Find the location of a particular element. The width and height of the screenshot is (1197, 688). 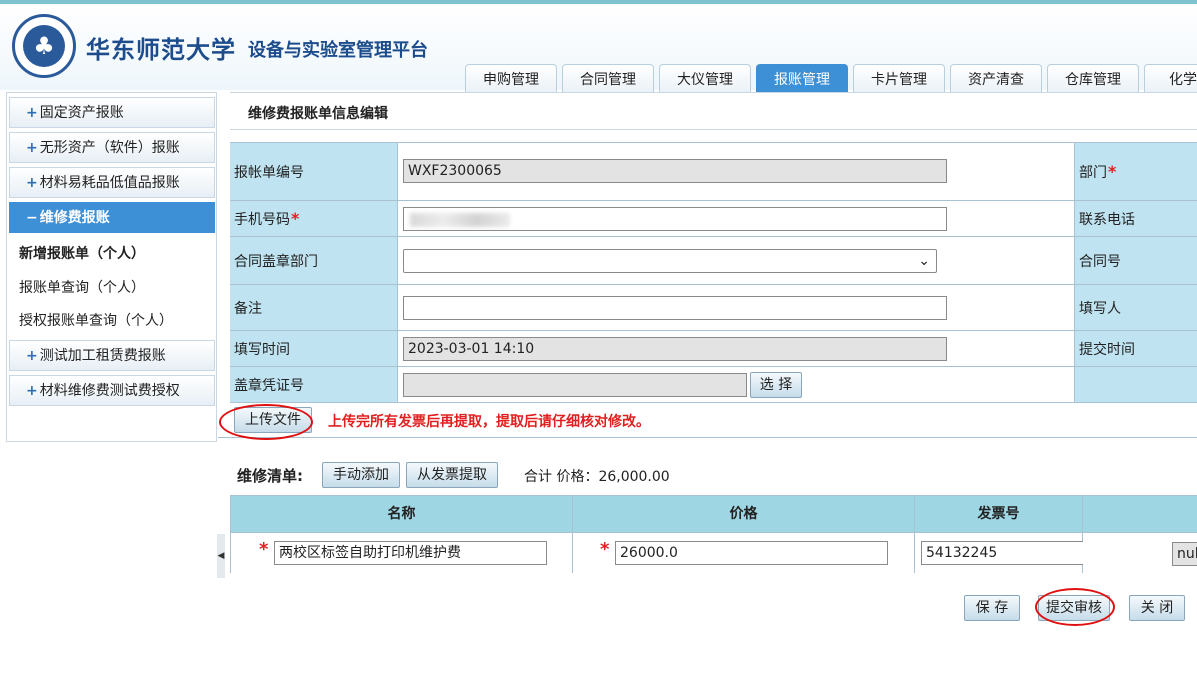

filler-label: 填写人 is located at coordinates (1136, 307).